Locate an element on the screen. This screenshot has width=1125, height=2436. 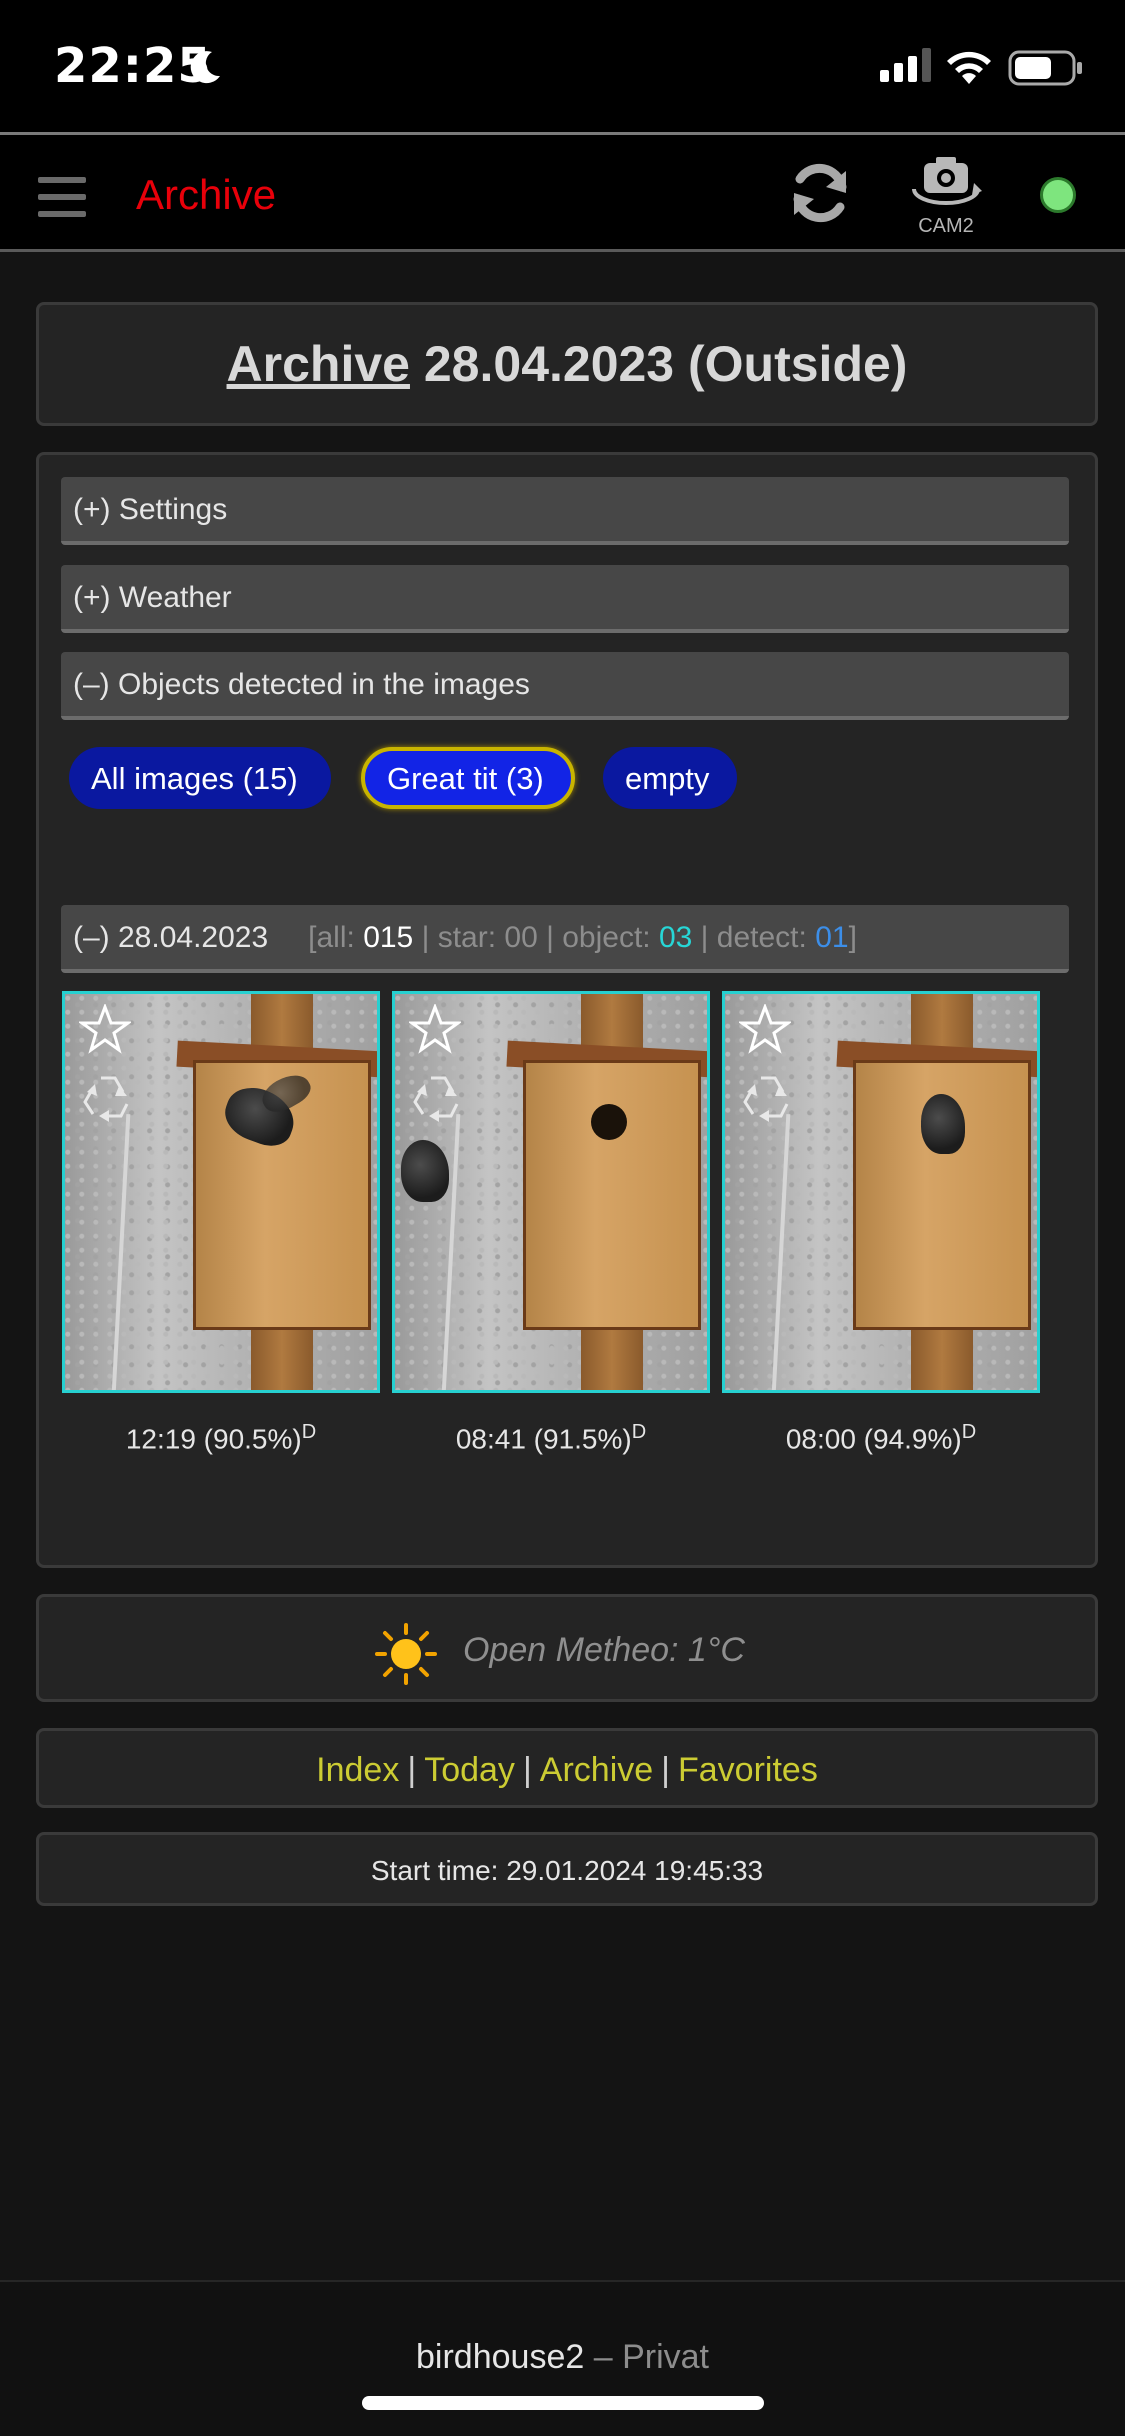
weather-panel: Open Metheo: 1°C is located at coordinates (567, 1648).